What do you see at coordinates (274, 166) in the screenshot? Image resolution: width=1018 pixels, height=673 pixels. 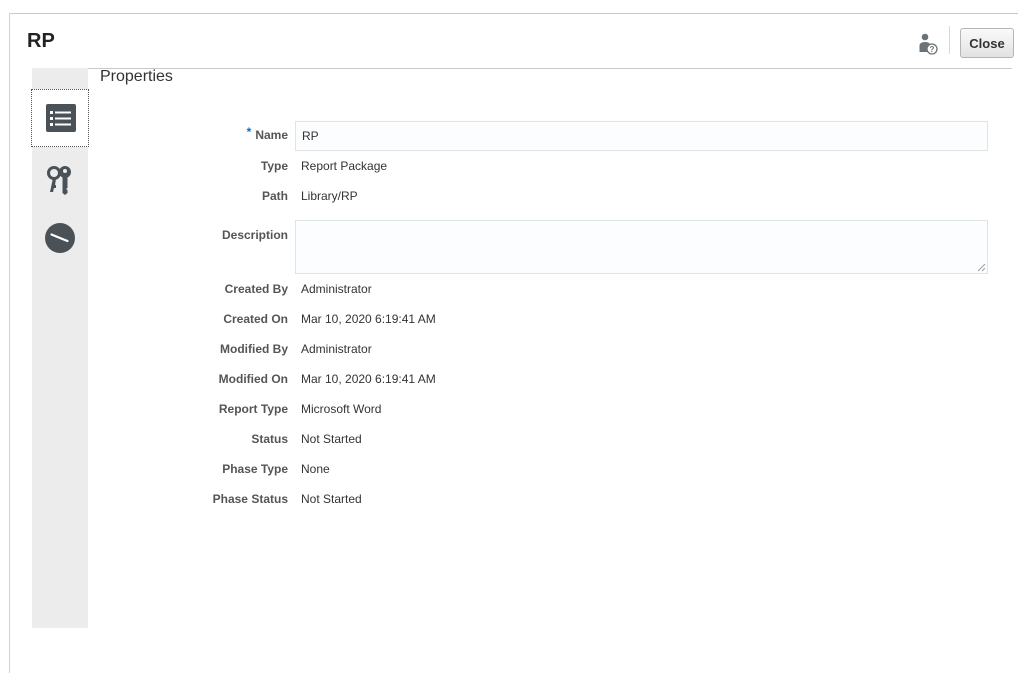 I see `type-label: Type` at bounding box center [274, 166].